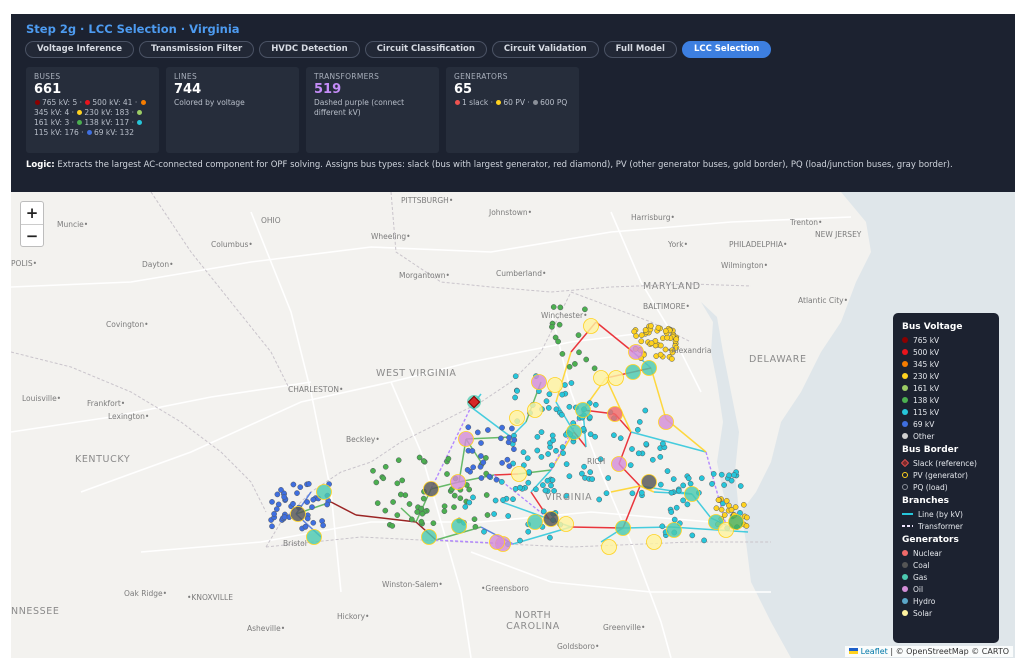 The image size is (1024, 668). Describe the element at coordinates (196, 49) in the screenshot. I see `tab-transmission-filter: Transmission Filter` at that location.